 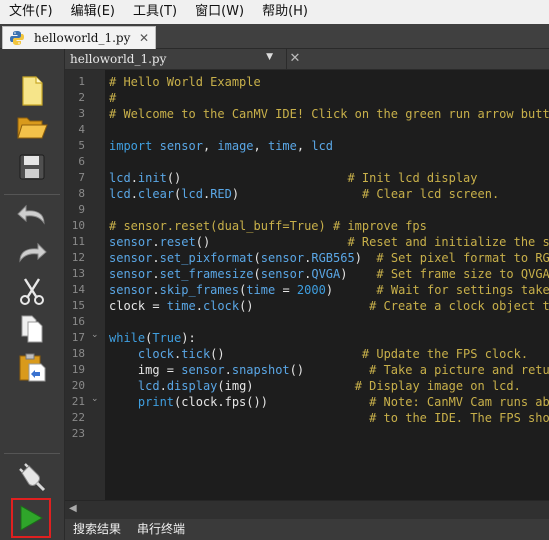 I want to click on editor-header: helloworld_1.py ▼ ✕, so click(x=307, y=59).